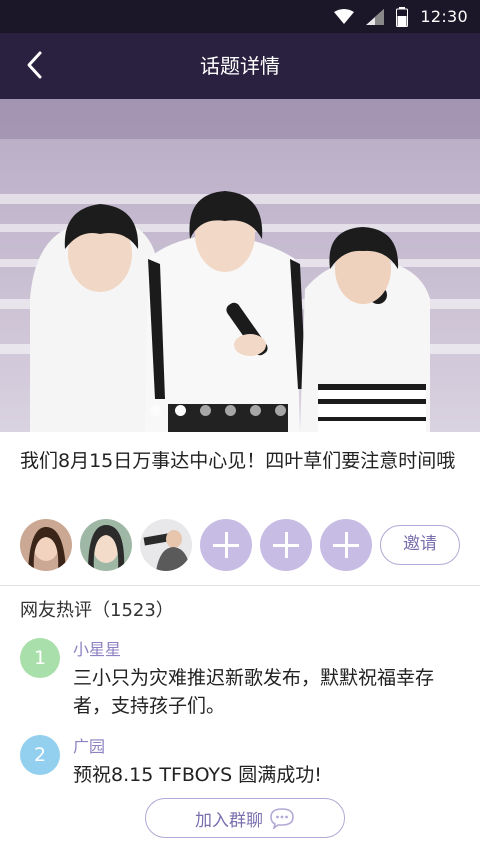  Describe the element at coordinates (40, 755) in the screenshot. I see `rank-badge: 2` at that location.